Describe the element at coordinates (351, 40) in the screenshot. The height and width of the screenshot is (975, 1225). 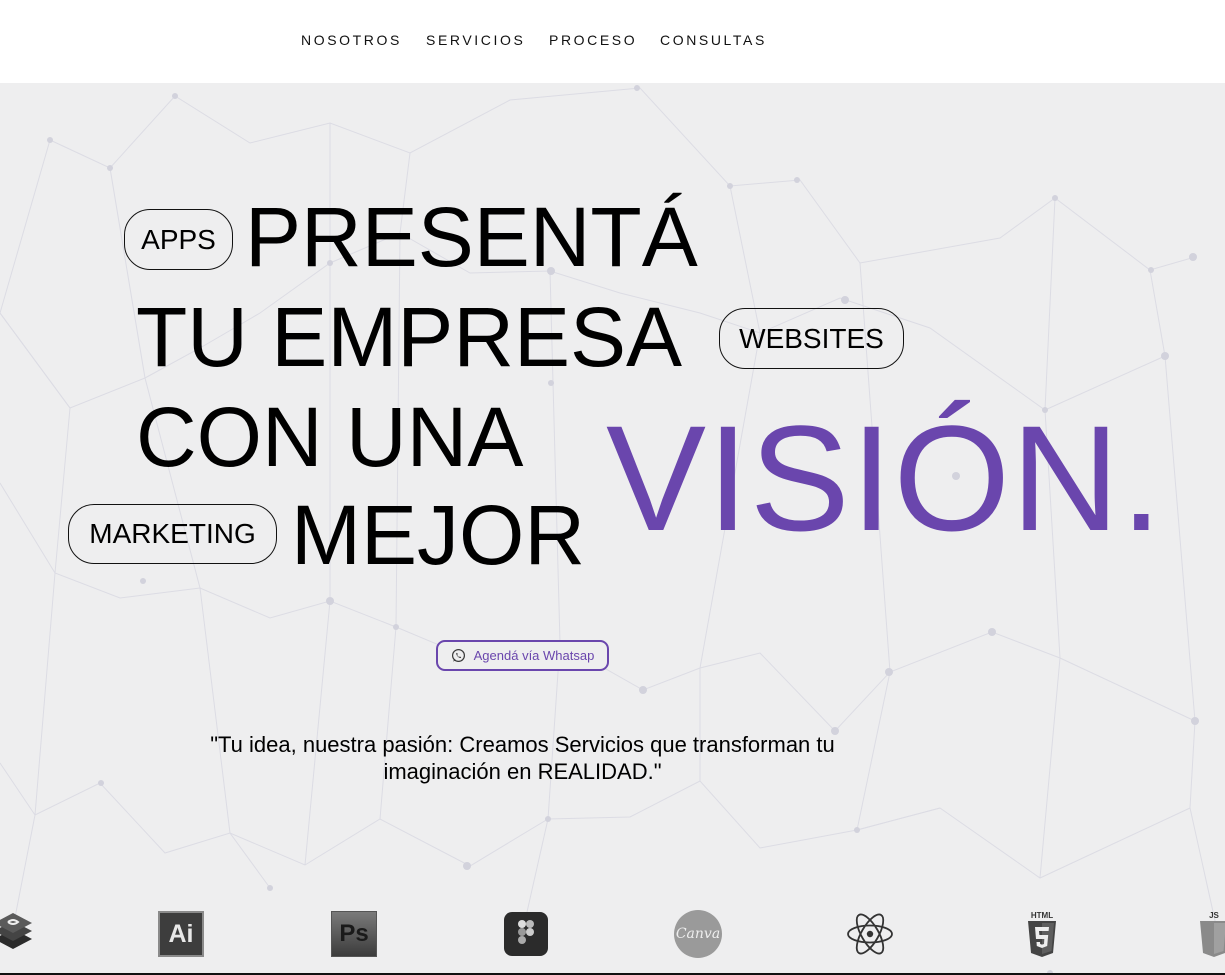
I see `nav-link-nosotros: NOSOTROS` at that location.